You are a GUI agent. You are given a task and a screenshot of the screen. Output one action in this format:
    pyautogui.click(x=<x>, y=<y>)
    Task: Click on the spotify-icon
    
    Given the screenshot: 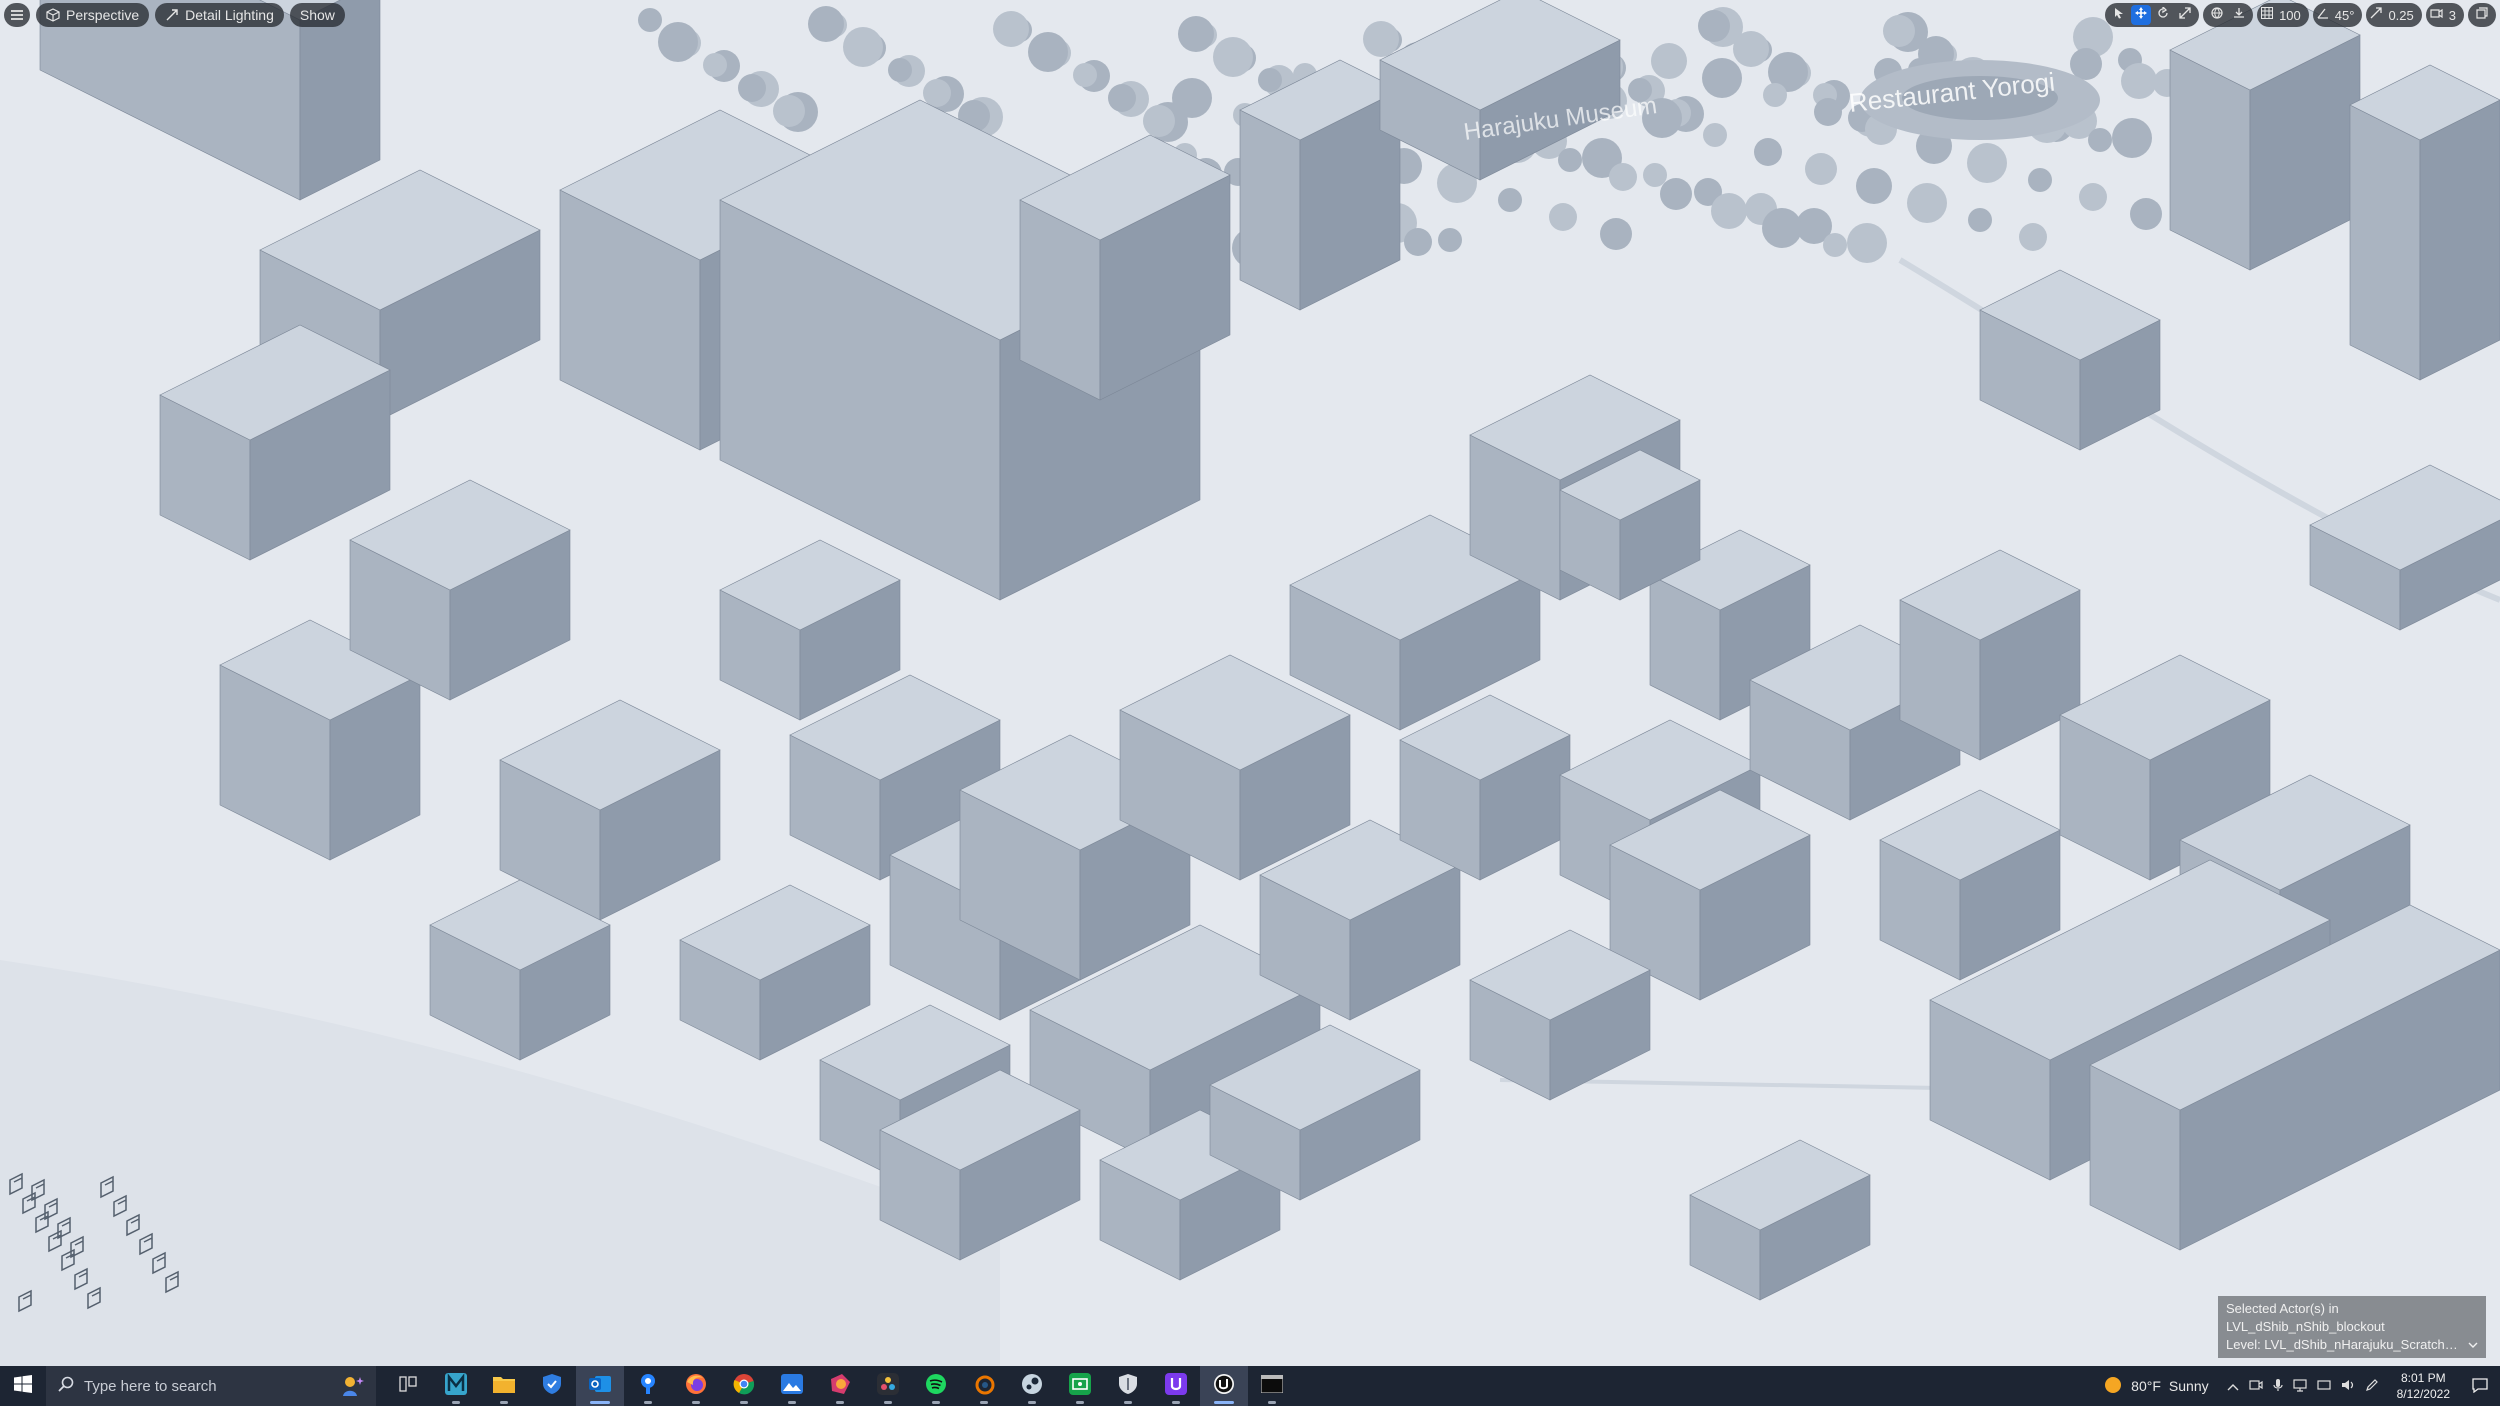 What is the action you would take?
    pyautogui.click(x=936, y=1386)
    